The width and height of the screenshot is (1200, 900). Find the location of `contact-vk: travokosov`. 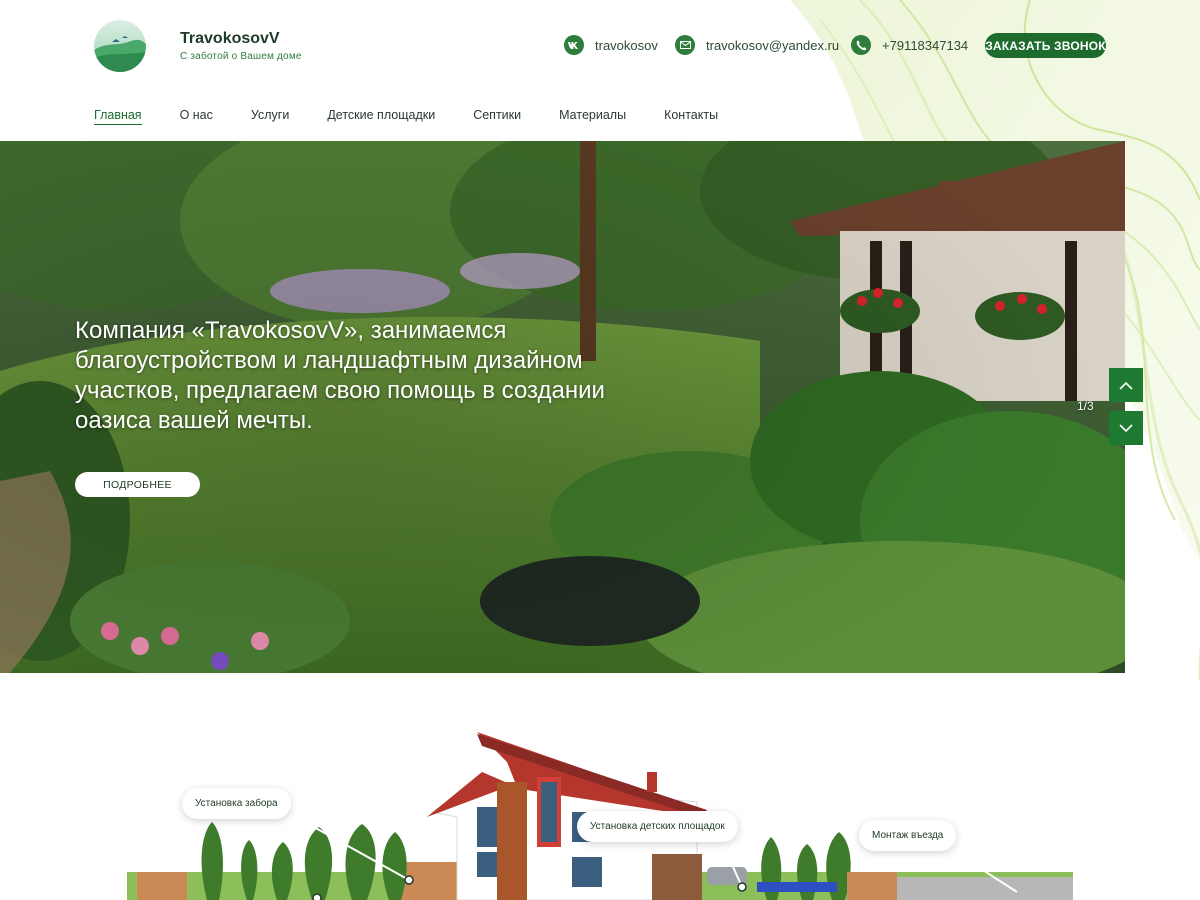

contact-vk: travokosov is located at coordinates (611, 45).